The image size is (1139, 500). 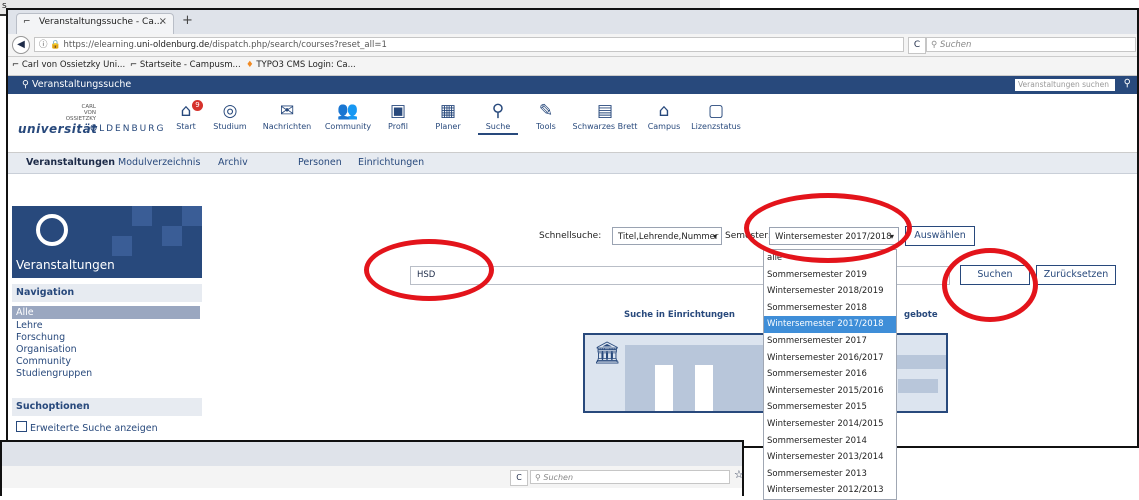 I want to click on dropdown-option: Wintersemester 2015/2016, so click(x=830, y=391).